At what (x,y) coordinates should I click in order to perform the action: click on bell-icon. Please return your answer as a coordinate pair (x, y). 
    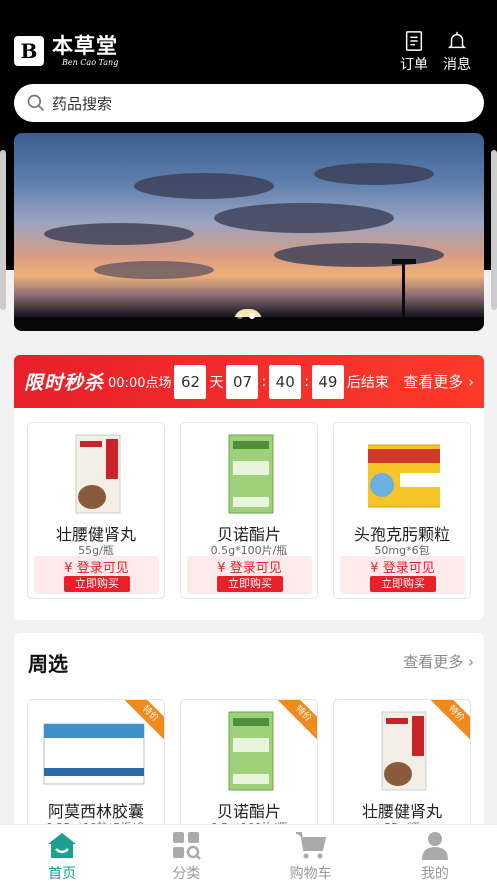
    Looking at the image, I should click on (457, 40).